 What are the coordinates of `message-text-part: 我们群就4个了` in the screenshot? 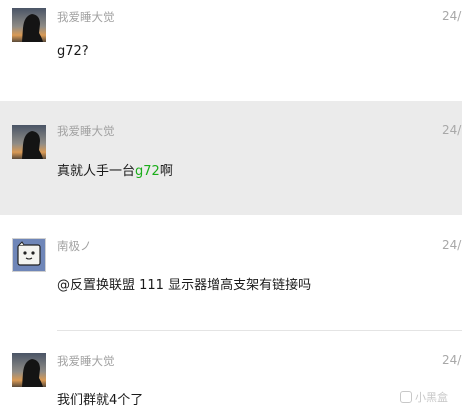 It's located at (100, 400).